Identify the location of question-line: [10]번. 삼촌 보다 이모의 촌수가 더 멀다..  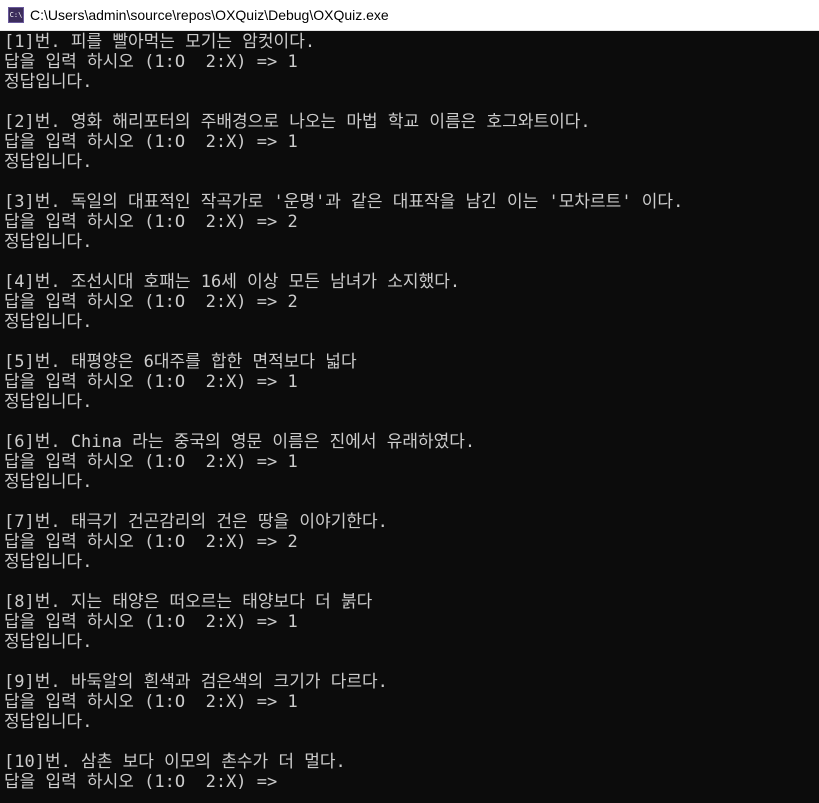
(175, 762).